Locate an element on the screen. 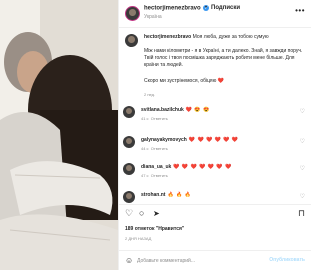  publish-button: Опубликовать is located at coordinates (287, 260).